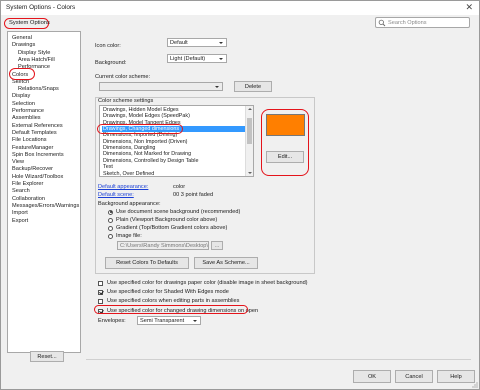 This screenshot has width=480, height=390. What do you see at coordinates (37, 126) in the screenshot?
I see `tree-item: External References` at bounding box center [37, 126].